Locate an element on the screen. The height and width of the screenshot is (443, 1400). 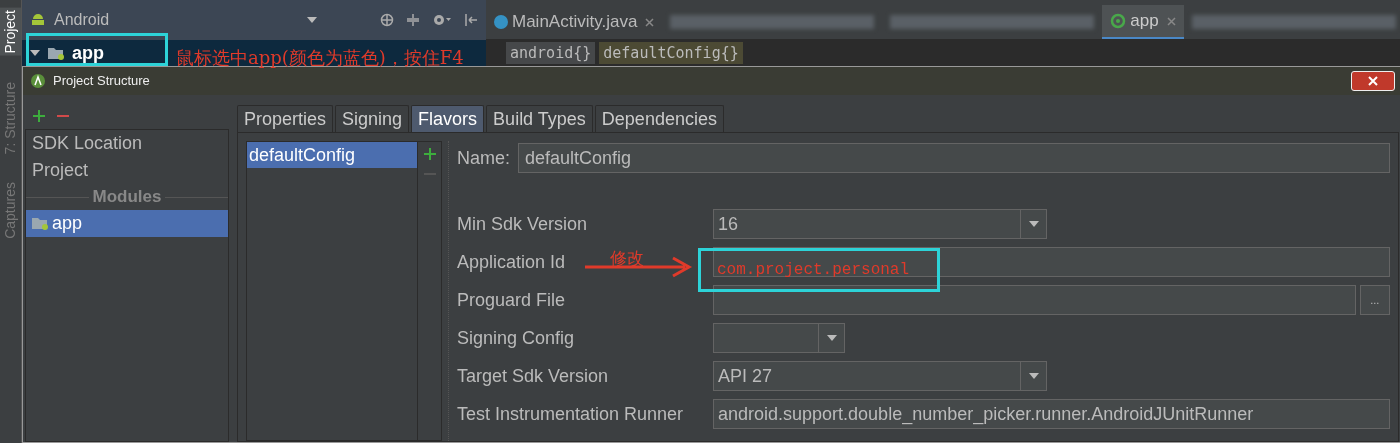
module-item: app is located at coordinates (127, 223).